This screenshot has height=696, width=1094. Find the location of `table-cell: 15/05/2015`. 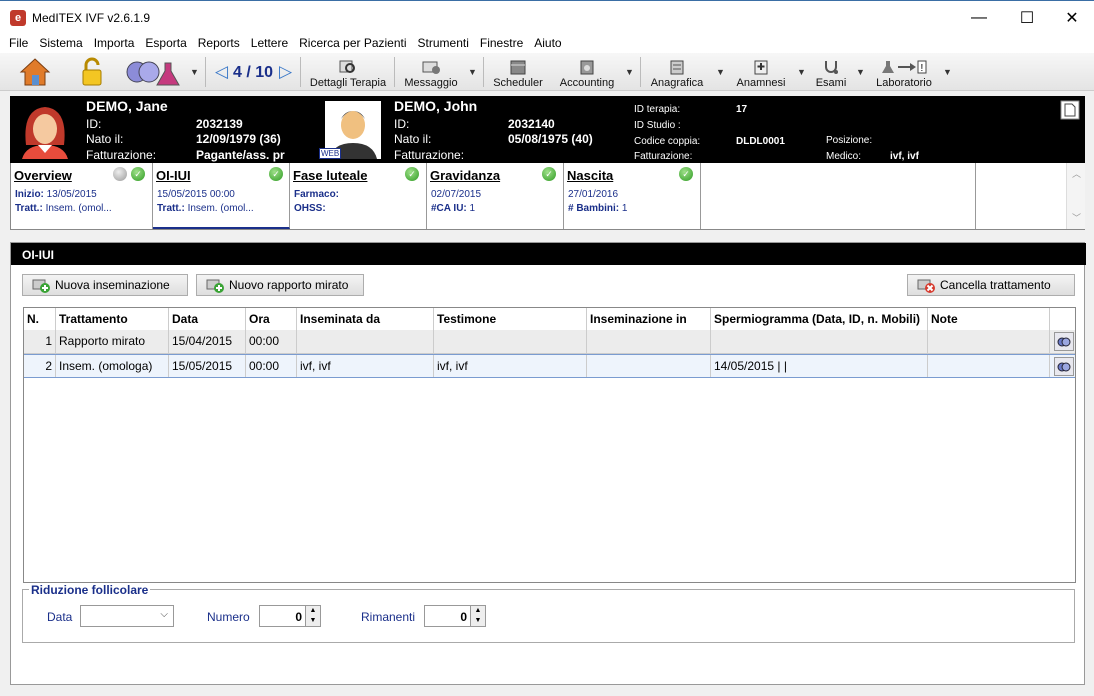

table-cell: 15/05/2015 is located at coordinates (207, 366).